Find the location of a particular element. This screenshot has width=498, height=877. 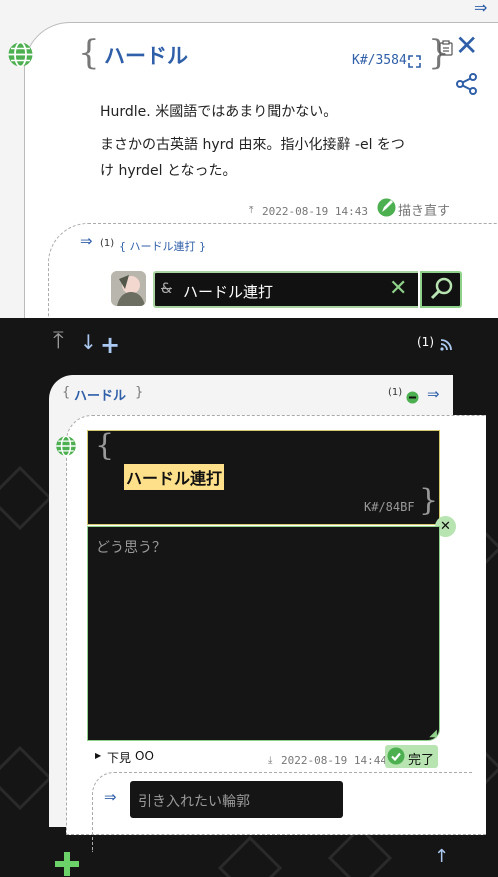

reply-placeholder: どう思う？ is located at coordinates (131, 548).